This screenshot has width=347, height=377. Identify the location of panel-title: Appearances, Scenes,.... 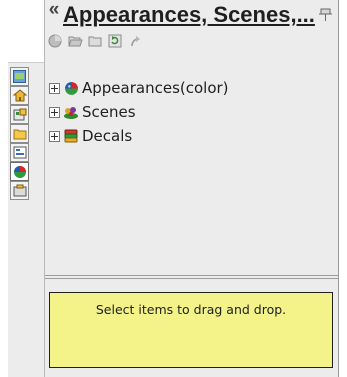
(189, 14).